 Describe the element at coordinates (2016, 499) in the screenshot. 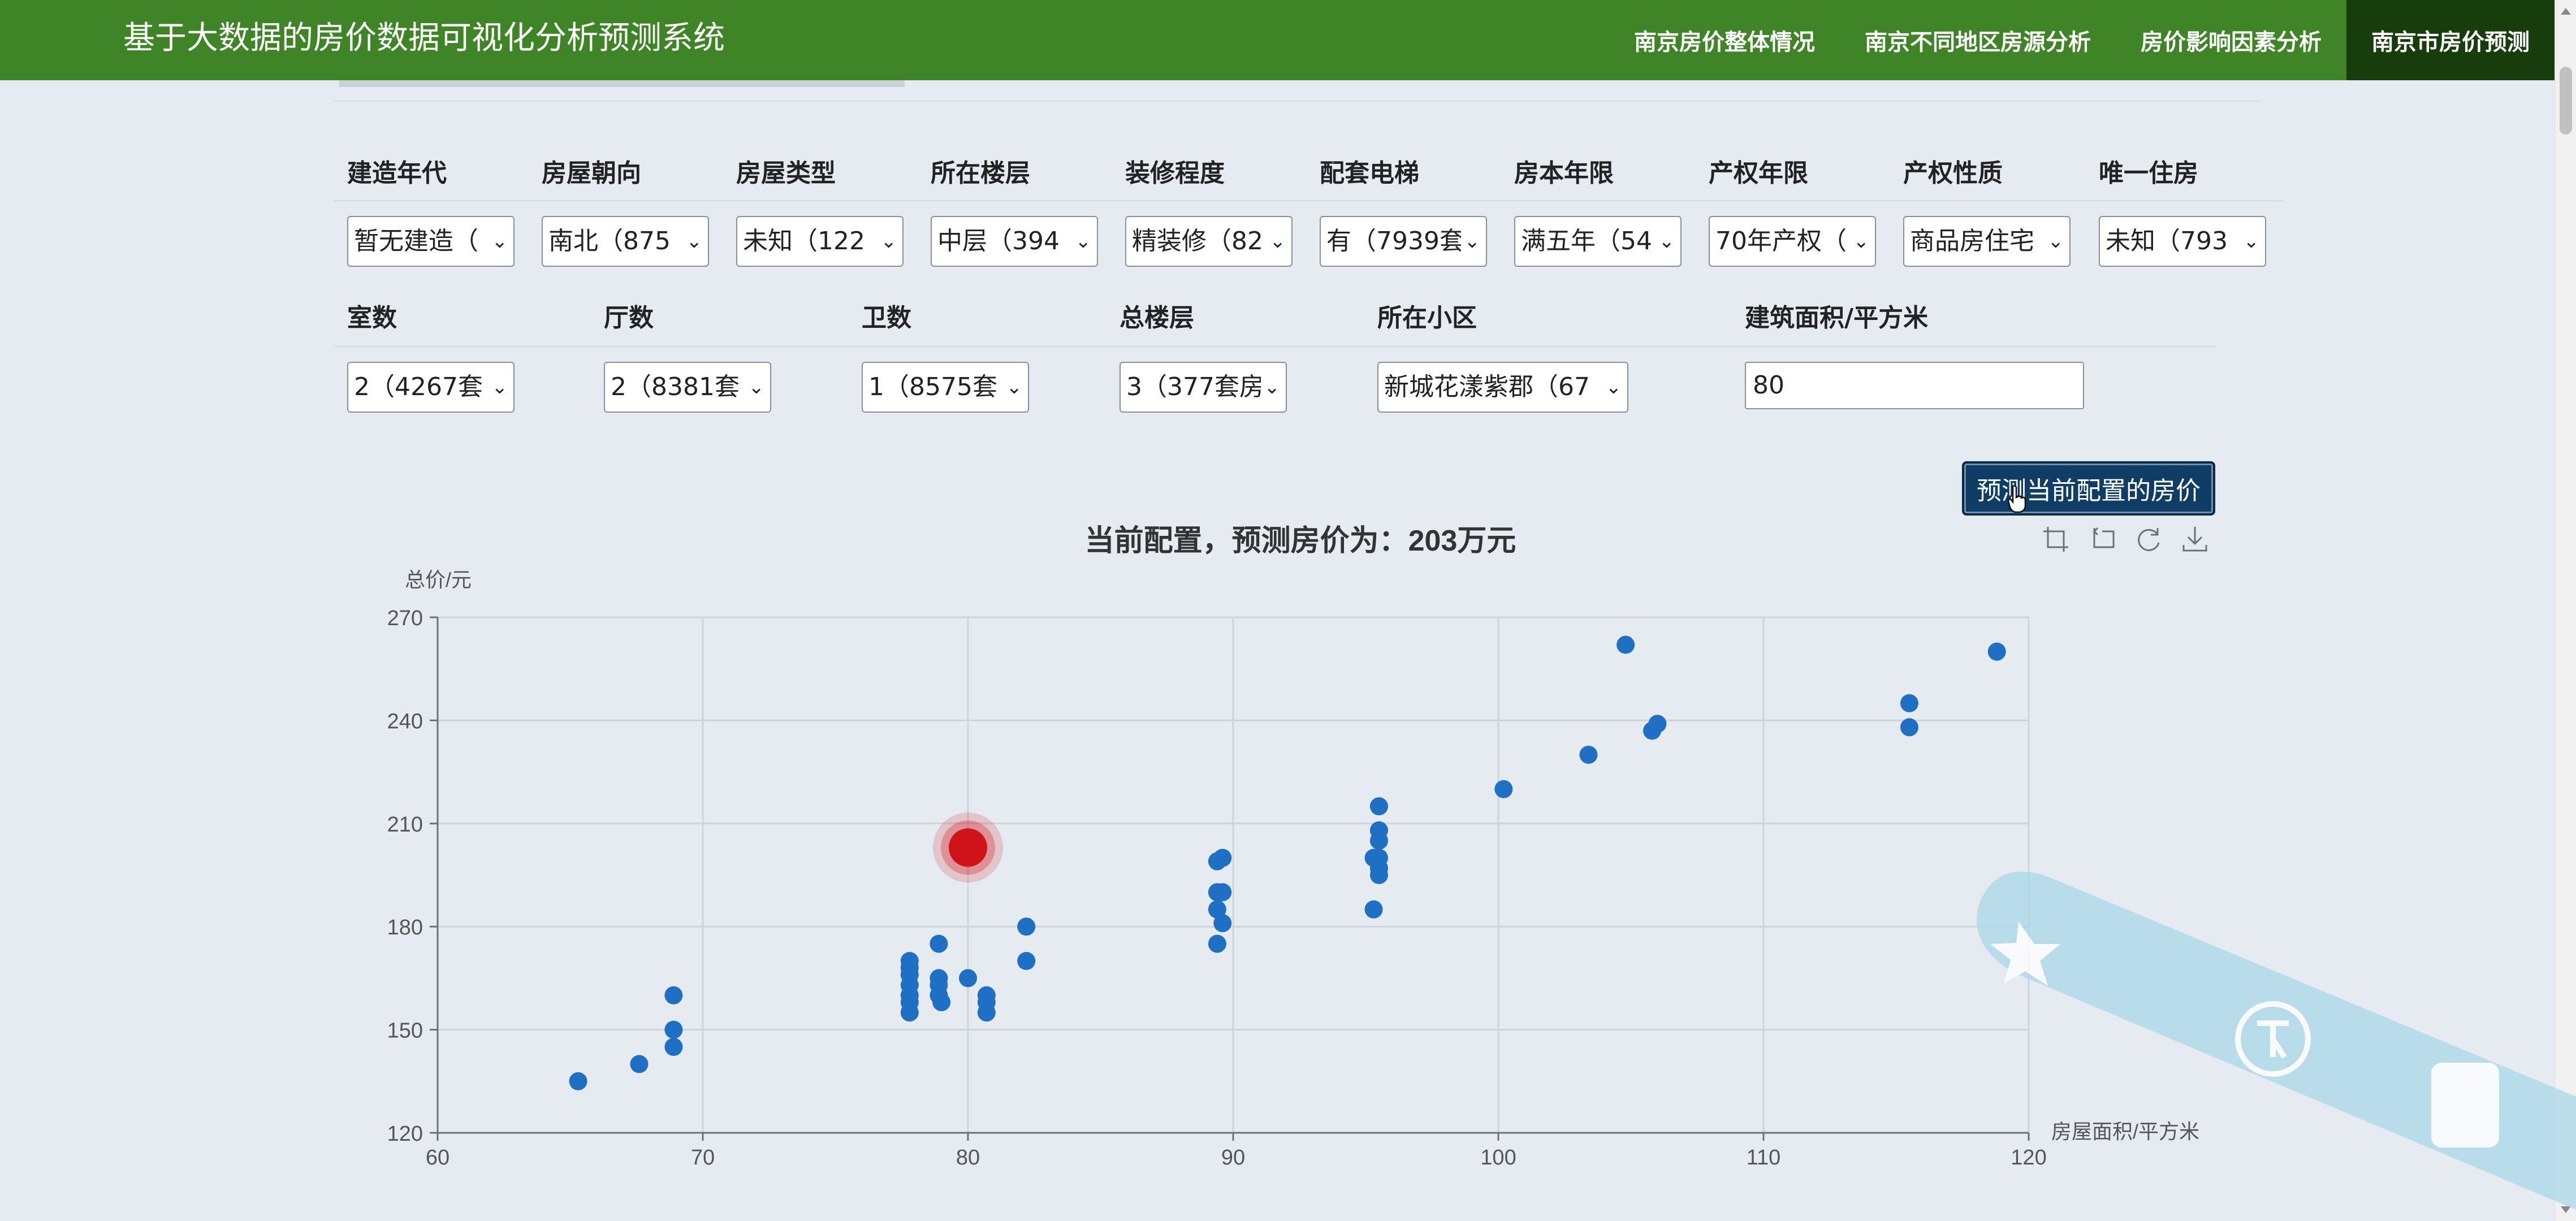

I see `hand-cursor-icon` at that location.